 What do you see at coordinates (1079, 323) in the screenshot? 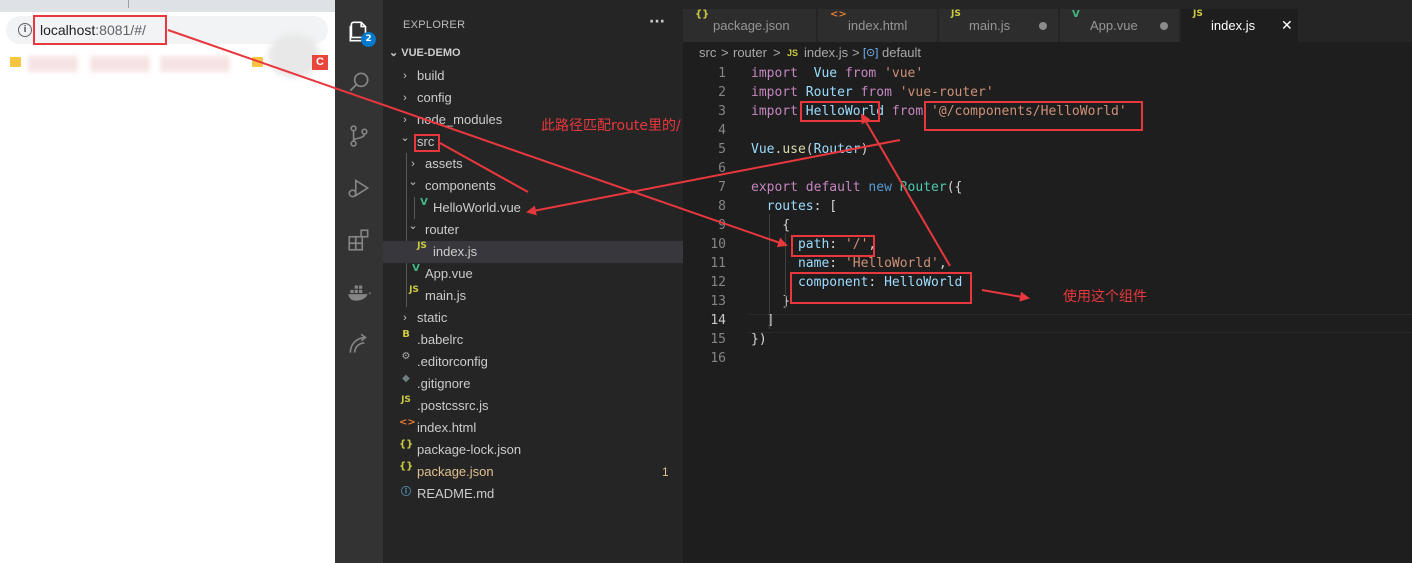
I see `current-line-highlight` at bounding box center [1079, 323].